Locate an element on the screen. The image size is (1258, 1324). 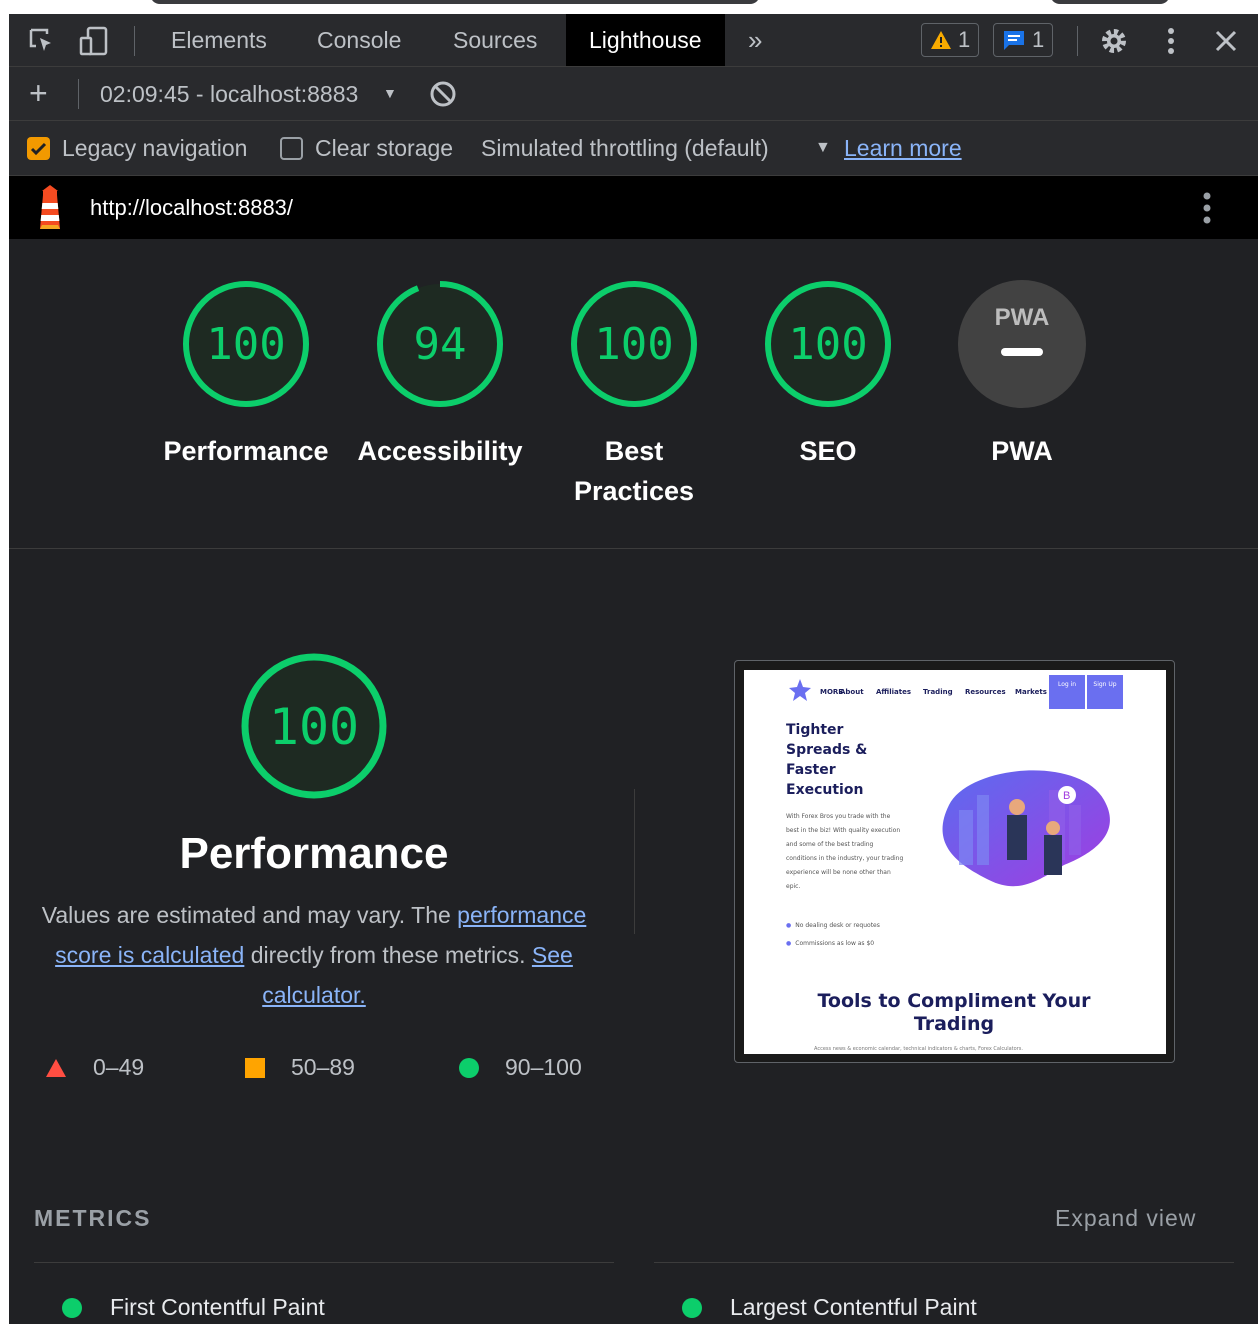
gauge-accessibility: 94 Accessibility is located at coordinates (440, 375).